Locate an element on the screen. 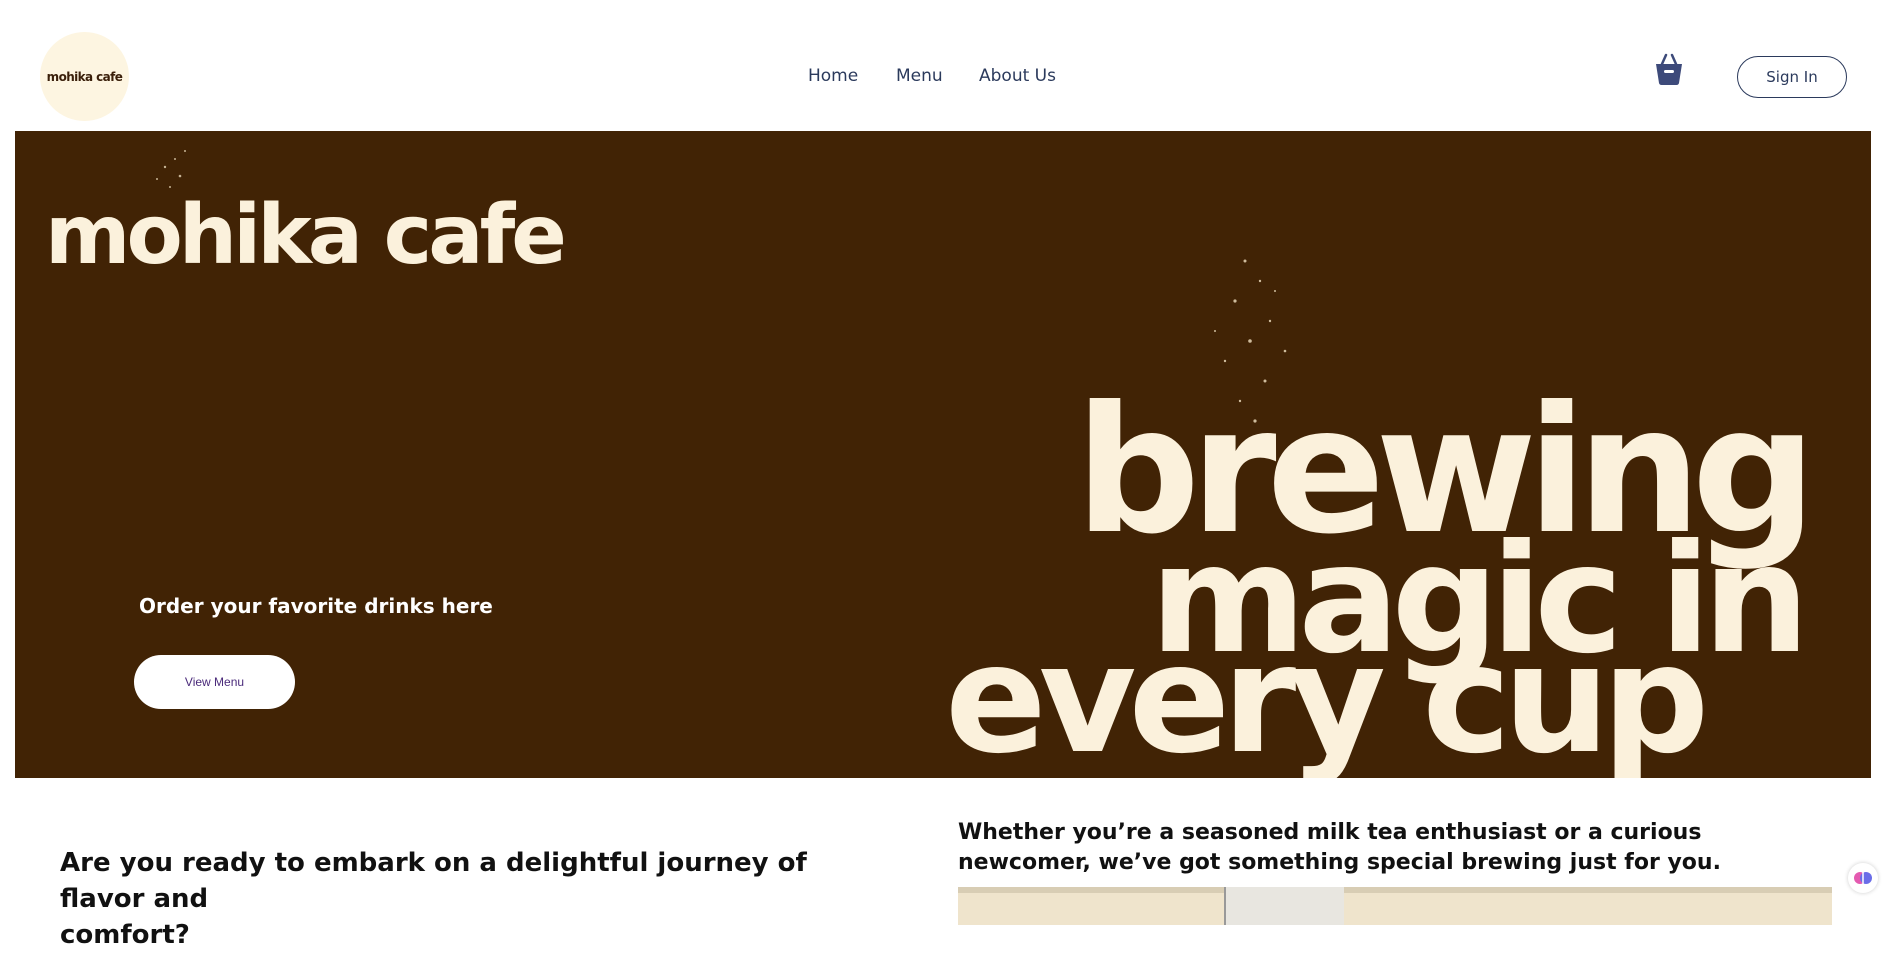 This screenshot has height=953, width=1886. view-menu-button: View Menu is located at coordinates (214, 682).